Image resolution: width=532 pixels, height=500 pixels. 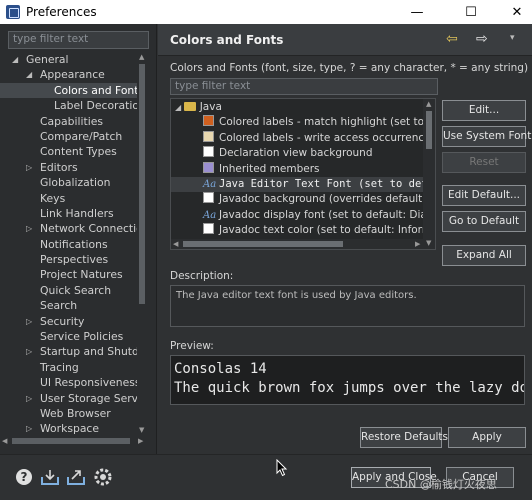 I want to click on tree-item: ▷ User Storage Service, so click(x=73, y=398).